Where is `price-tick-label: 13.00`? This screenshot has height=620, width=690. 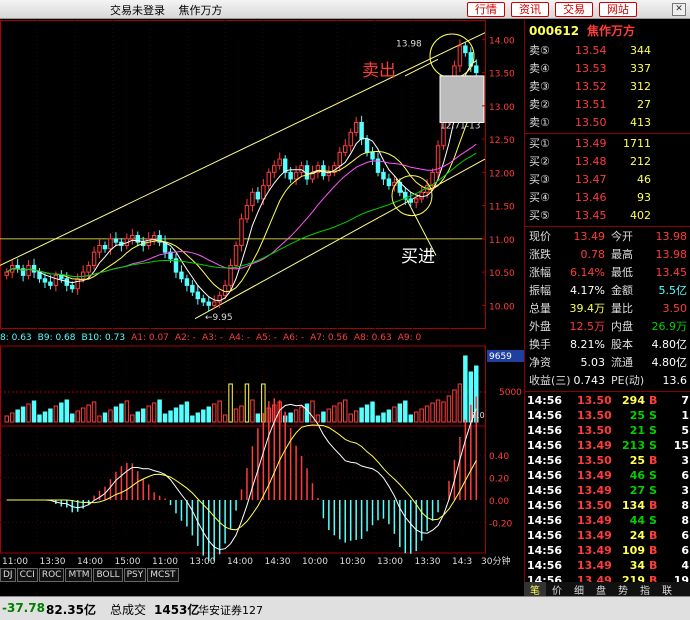
price-tick-label: 13.00 is located at coordinates (502, 108).